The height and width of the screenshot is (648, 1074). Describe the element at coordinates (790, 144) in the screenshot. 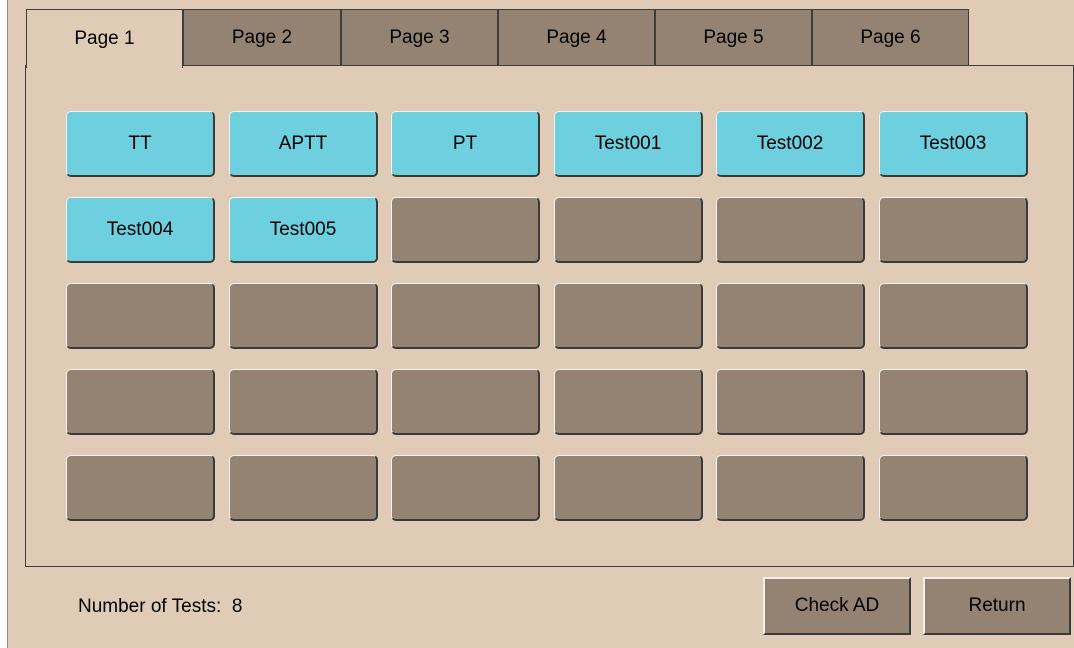

I see `test-slot: Test002` at that location.